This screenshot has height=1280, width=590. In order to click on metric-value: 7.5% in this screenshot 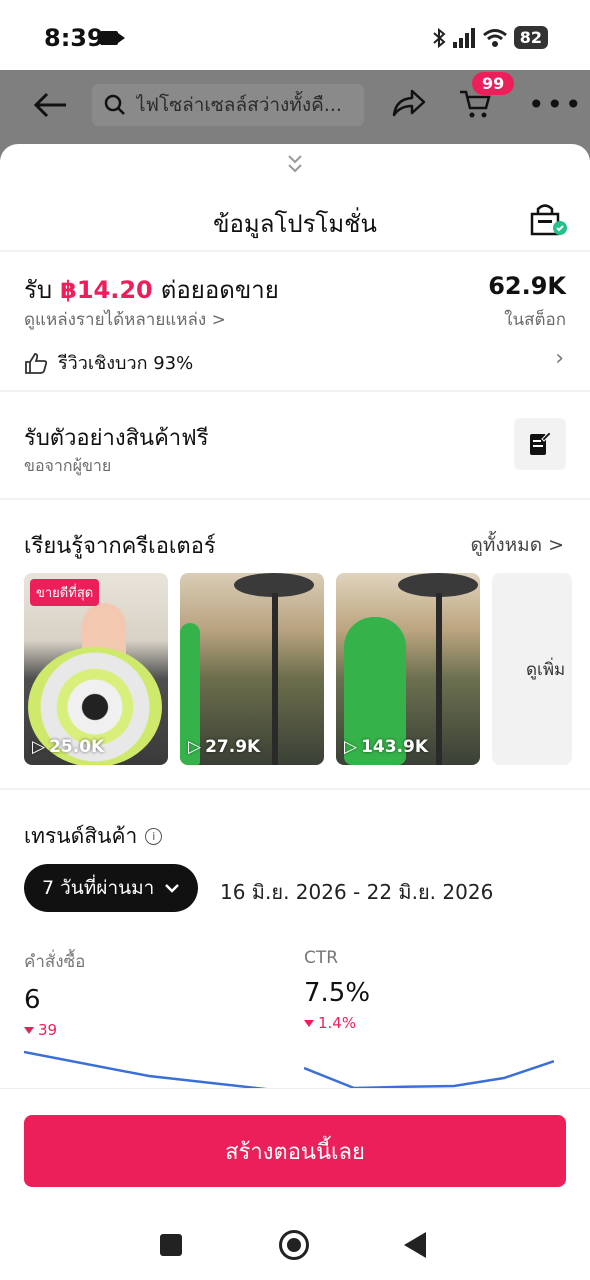, I will do `click(337, 993)`.